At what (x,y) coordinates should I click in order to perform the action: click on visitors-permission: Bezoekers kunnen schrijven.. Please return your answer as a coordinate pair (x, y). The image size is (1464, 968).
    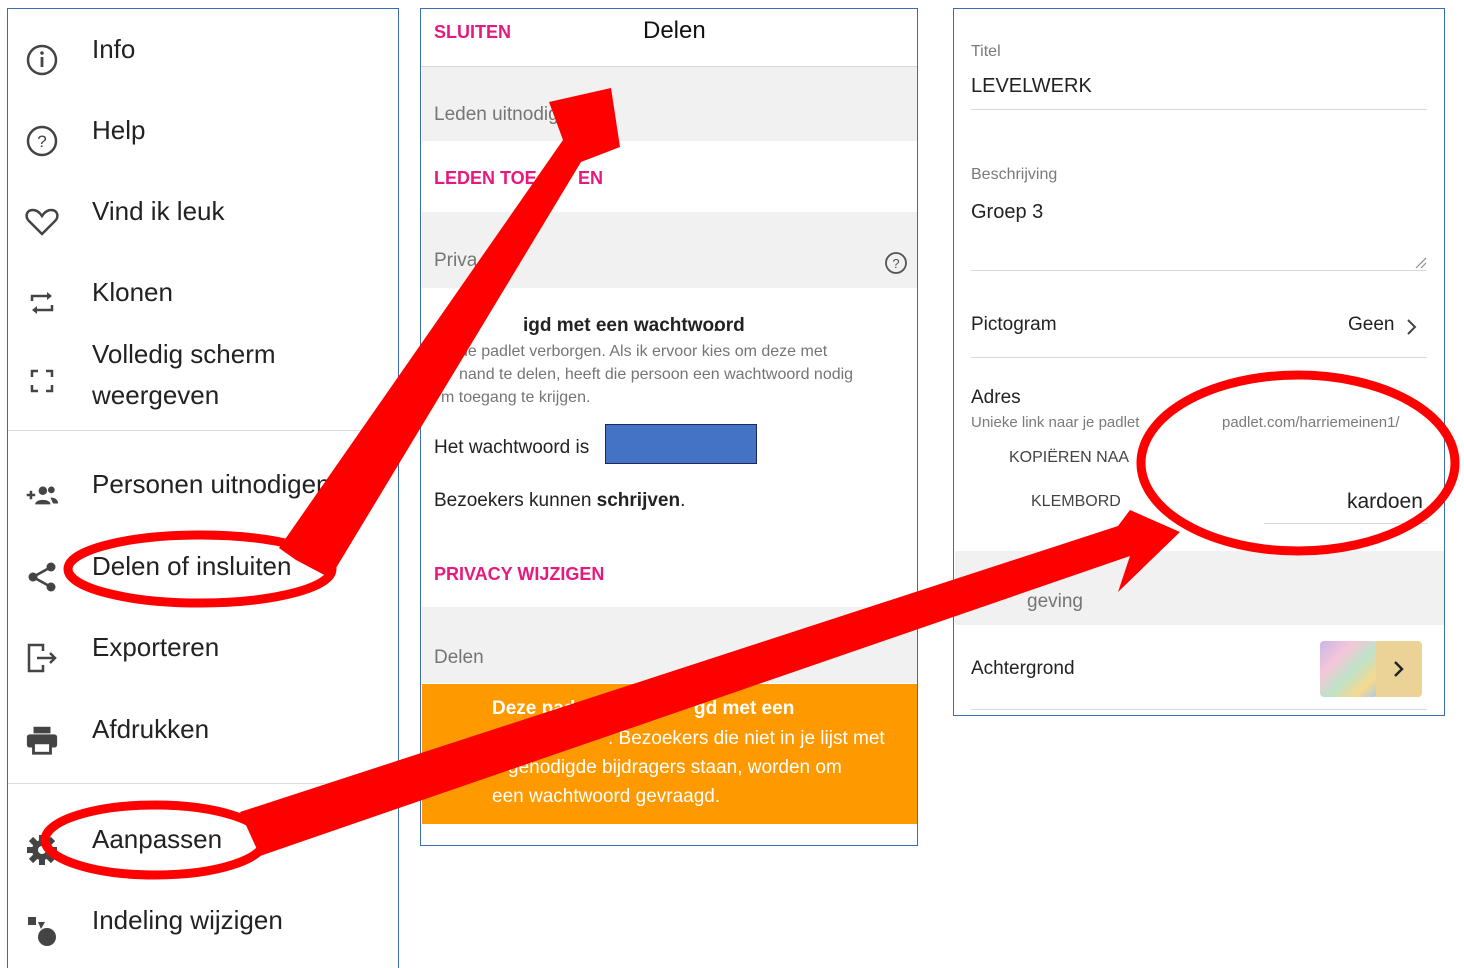
    Looking at the image, I should click on (560, 500).